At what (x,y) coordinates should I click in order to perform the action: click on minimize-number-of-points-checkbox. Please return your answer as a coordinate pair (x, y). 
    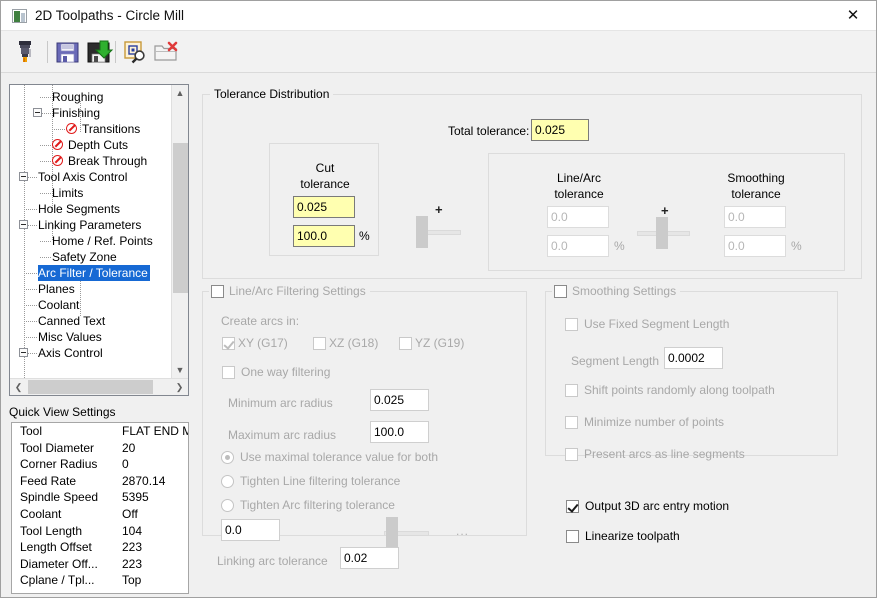
    Looking at the image, I should click on (571, 422).